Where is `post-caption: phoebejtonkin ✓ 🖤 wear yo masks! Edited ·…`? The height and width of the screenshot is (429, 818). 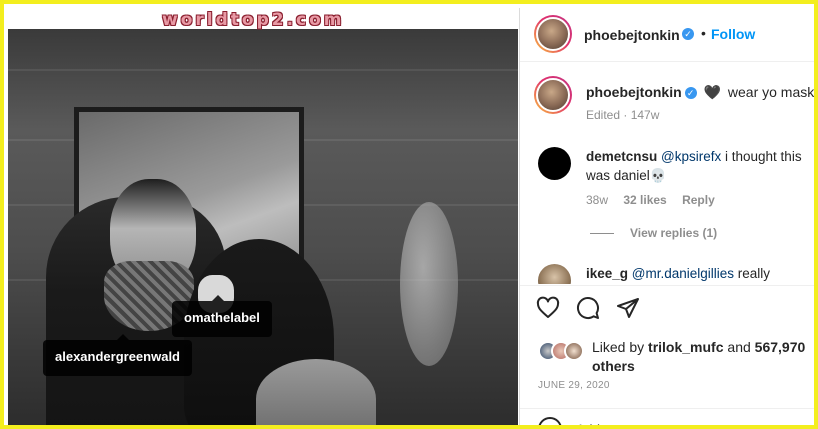
post-caption: phoebejtonkin ✓ 🖤 wear yo masks! Edited ·… is located at coordinates (669, 100).